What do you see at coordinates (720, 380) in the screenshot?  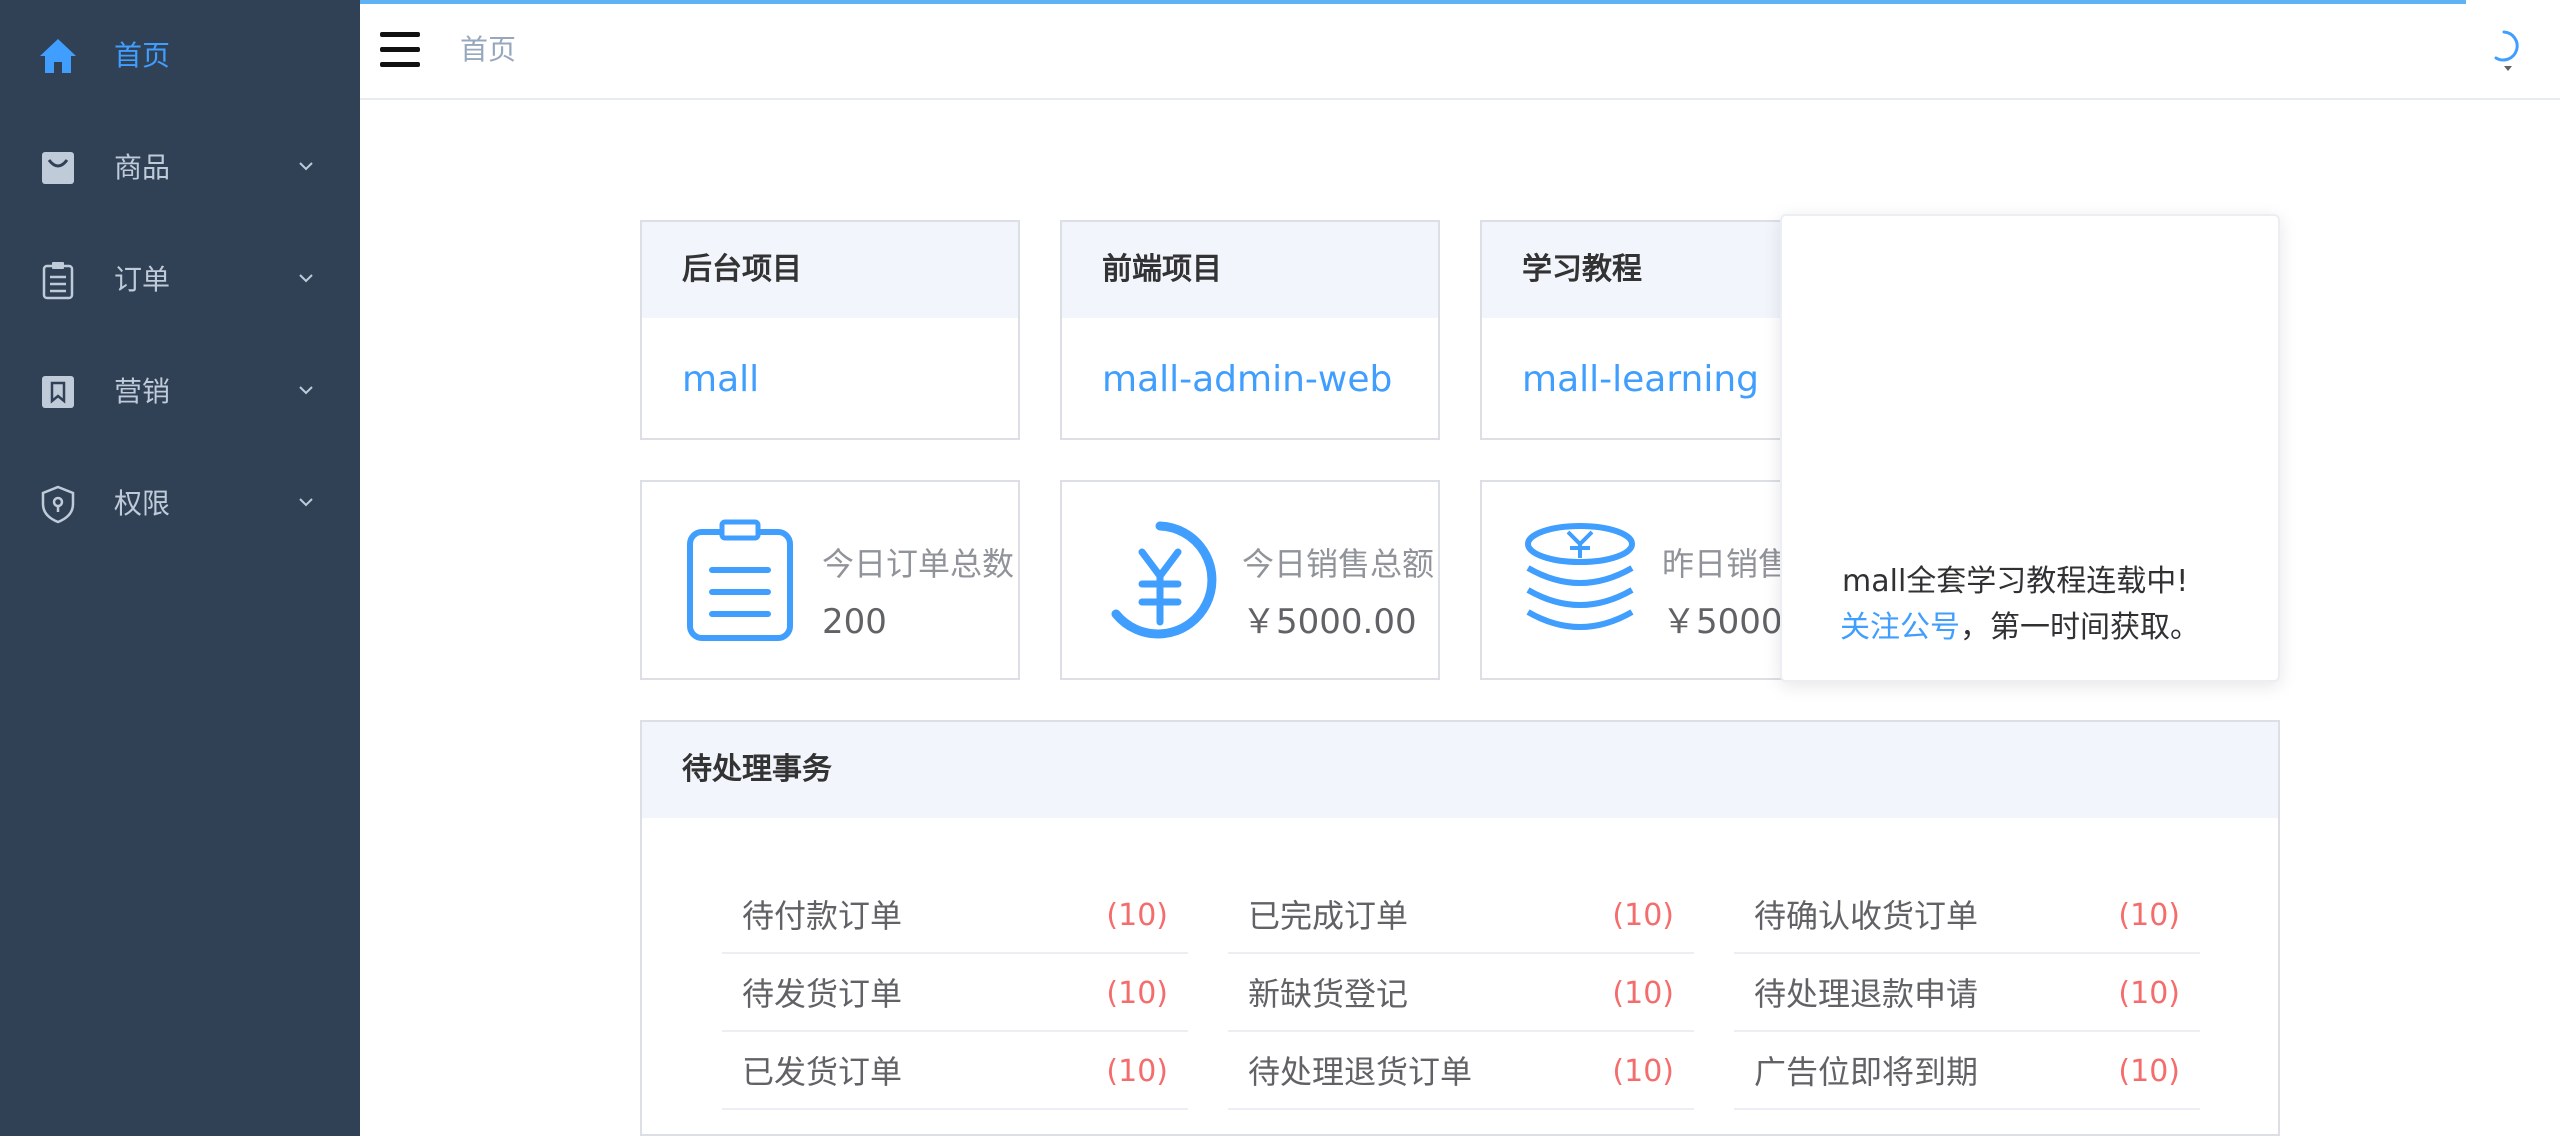 I see `project-link: mall` at bounding box center [720, 380].